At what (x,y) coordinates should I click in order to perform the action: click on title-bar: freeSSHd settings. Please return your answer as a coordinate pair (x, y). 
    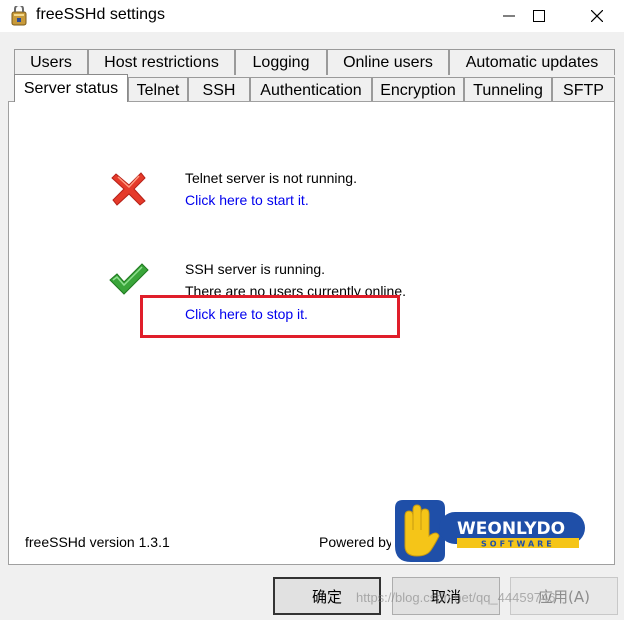
    Looking at the image, I should click on (312, 16).